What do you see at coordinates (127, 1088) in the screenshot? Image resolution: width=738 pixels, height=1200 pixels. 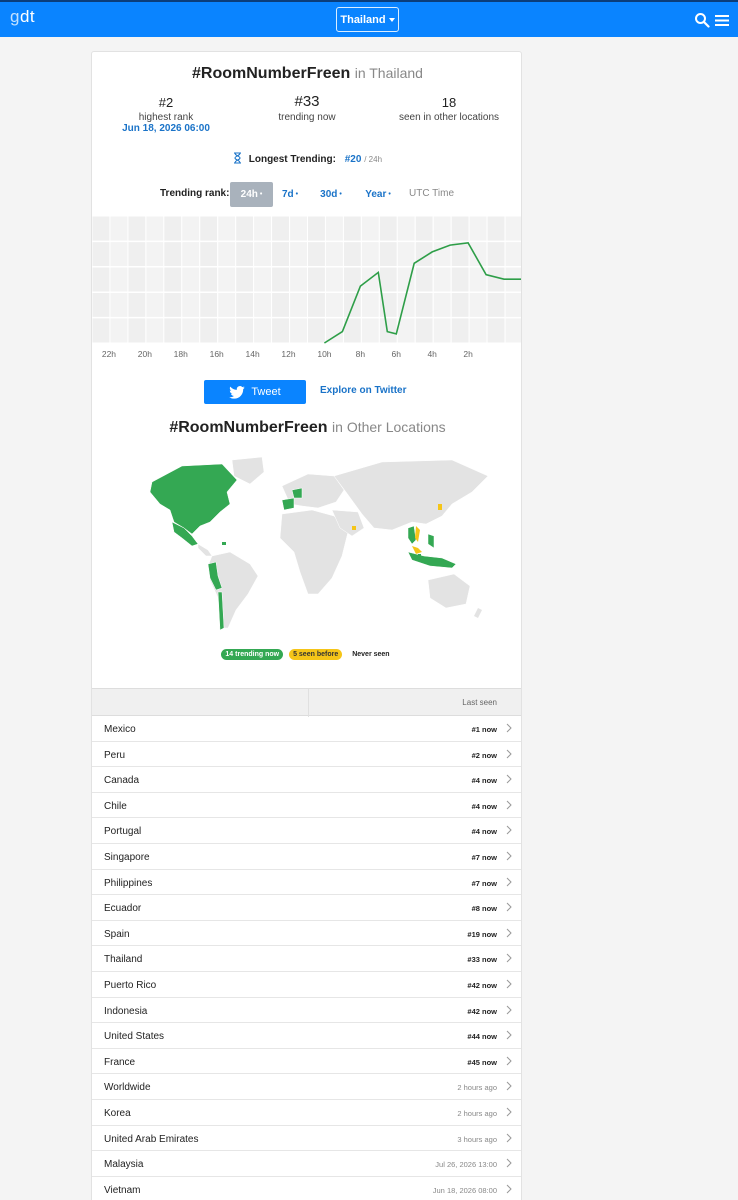 I see `location-name: Worldwide` at bounding box center [127, 1088].